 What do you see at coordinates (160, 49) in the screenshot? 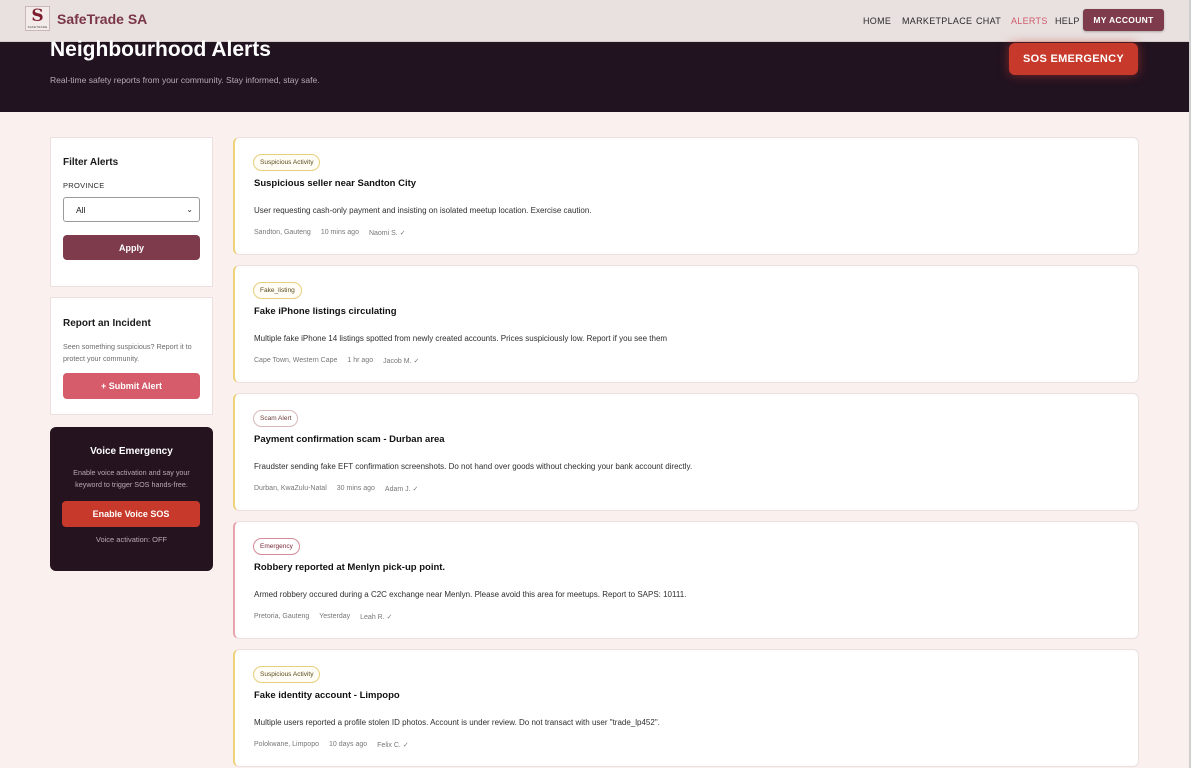
I see `page-title: Neighbourhood Alerts` at bounding box center [160, 49].